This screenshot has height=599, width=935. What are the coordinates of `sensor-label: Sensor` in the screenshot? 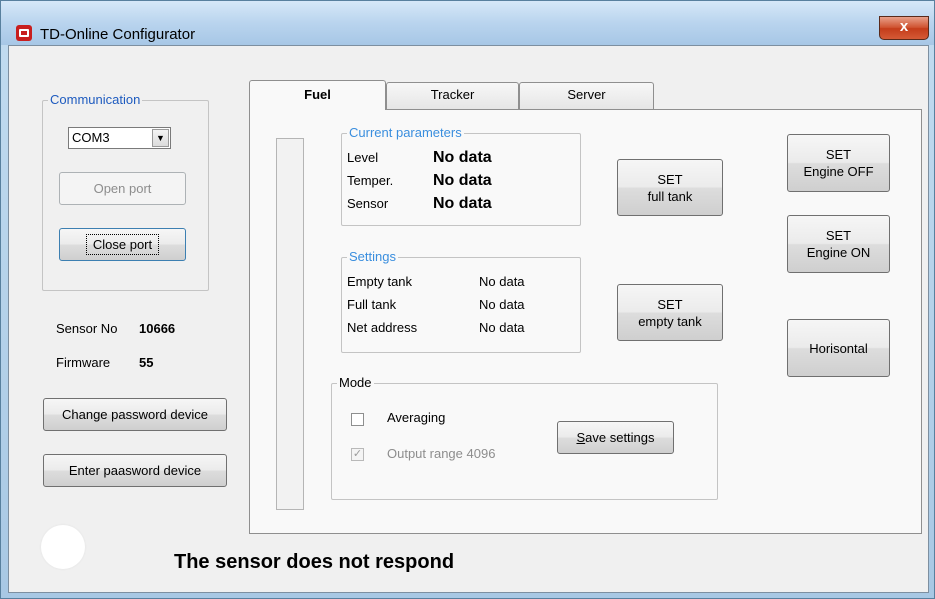 It's located at (368, 203).